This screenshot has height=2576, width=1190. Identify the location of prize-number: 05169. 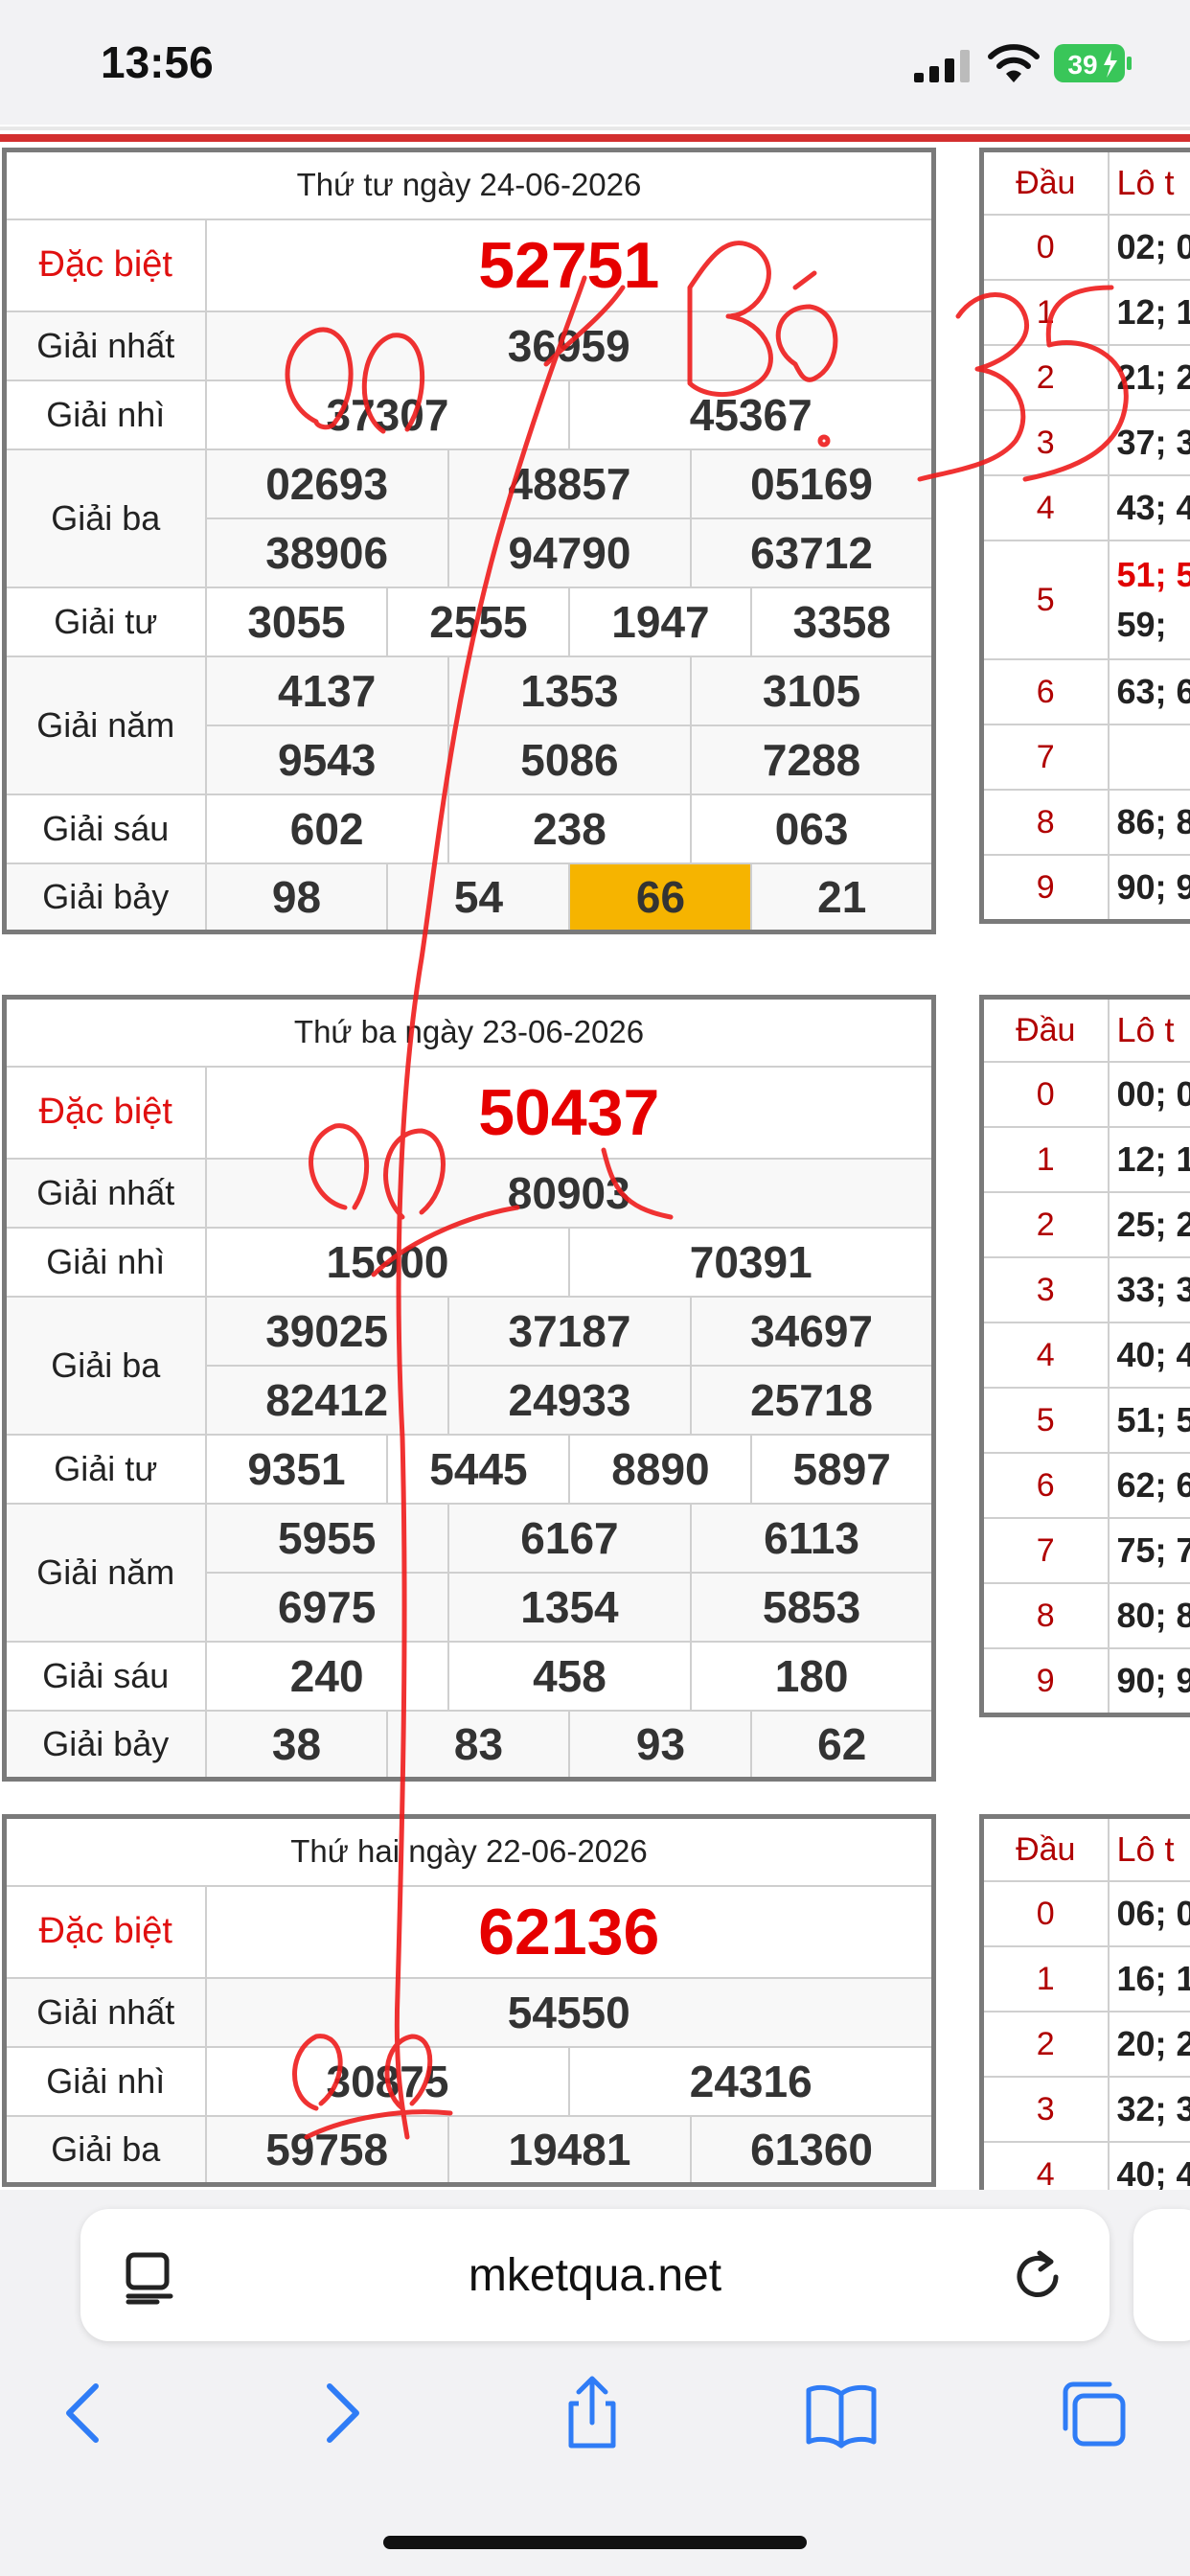
(812, 483).